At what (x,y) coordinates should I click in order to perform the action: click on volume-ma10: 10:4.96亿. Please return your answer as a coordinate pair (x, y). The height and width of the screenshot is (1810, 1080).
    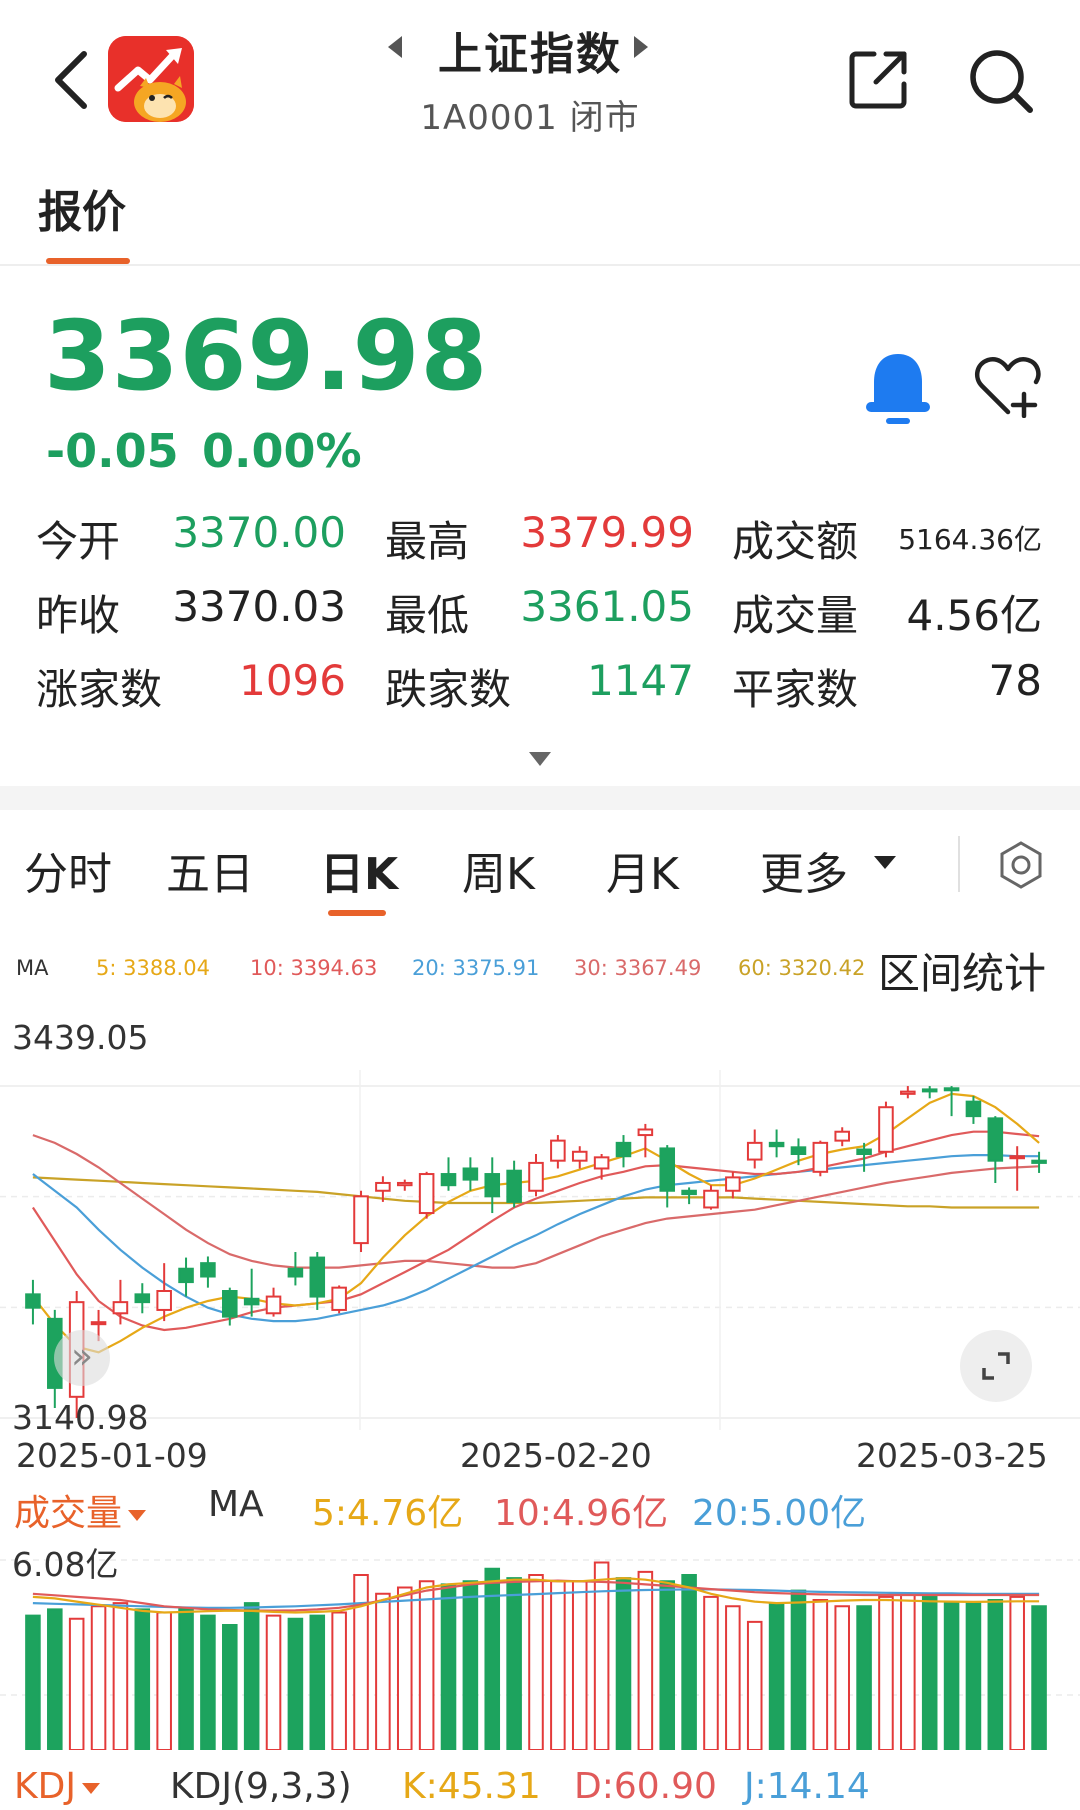
    Looking at the image, I should click on (581, 1513).